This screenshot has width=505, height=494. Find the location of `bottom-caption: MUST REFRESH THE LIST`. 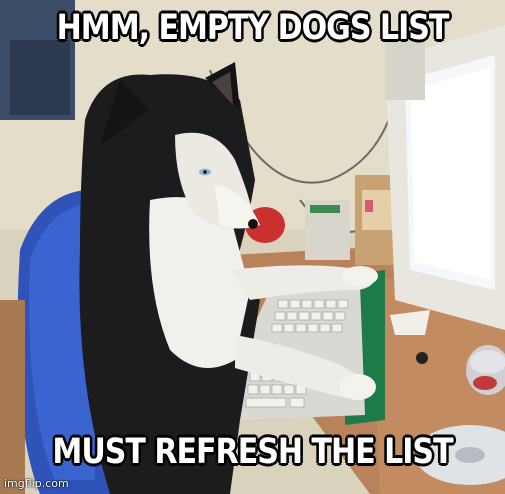

bottom-caption: MUST REFRESH THE LIST is located at coordinates (252, 452).